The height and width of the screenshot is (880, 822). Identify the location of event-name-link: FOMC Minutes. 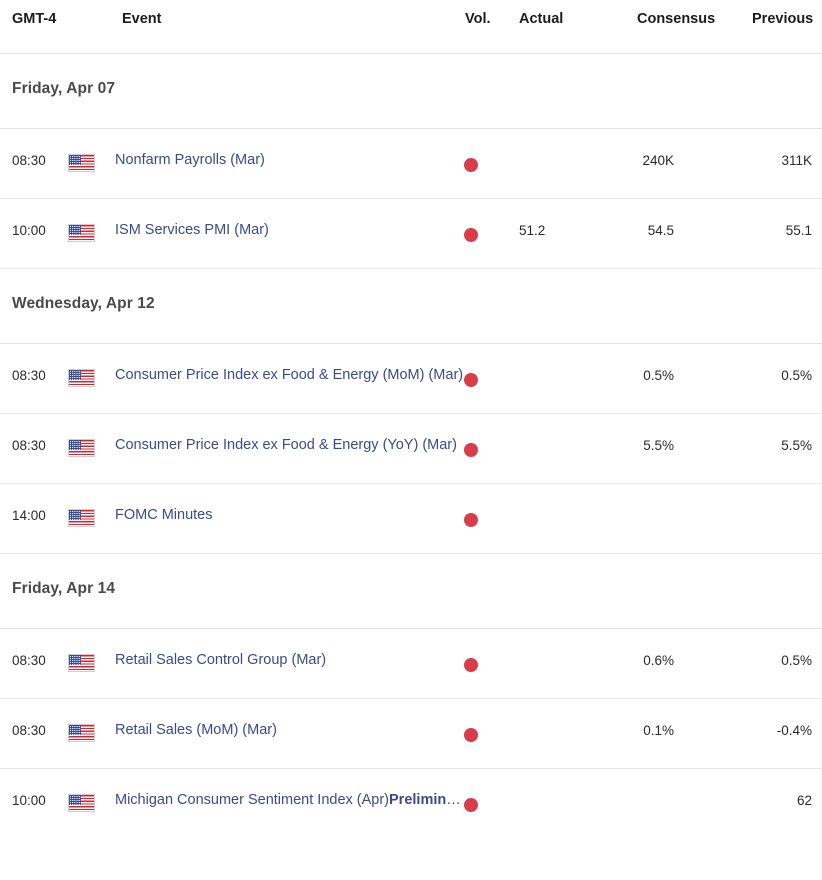
(164, 515).